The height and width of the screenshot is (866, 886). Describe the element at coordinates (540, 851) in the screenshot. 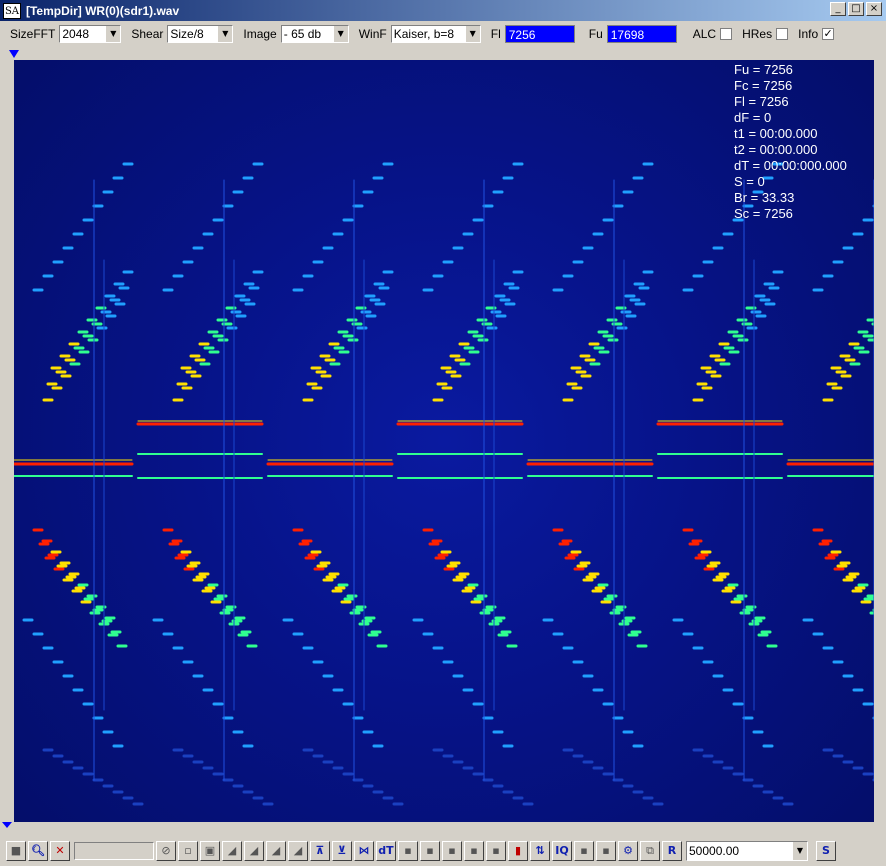

I see `swap-icon: ⇅` at that location.